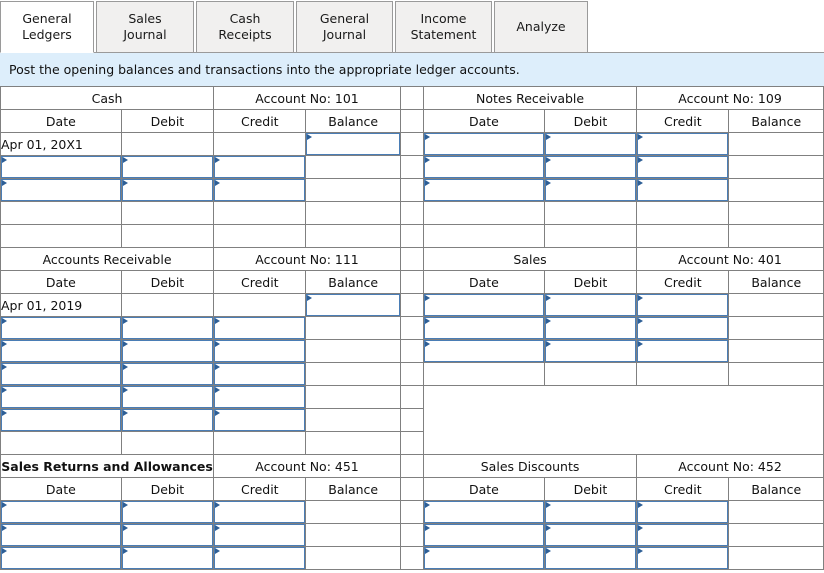 This screenshot has height=573, width=824. I want to click on sales-debit-cell, so click(590, 374).